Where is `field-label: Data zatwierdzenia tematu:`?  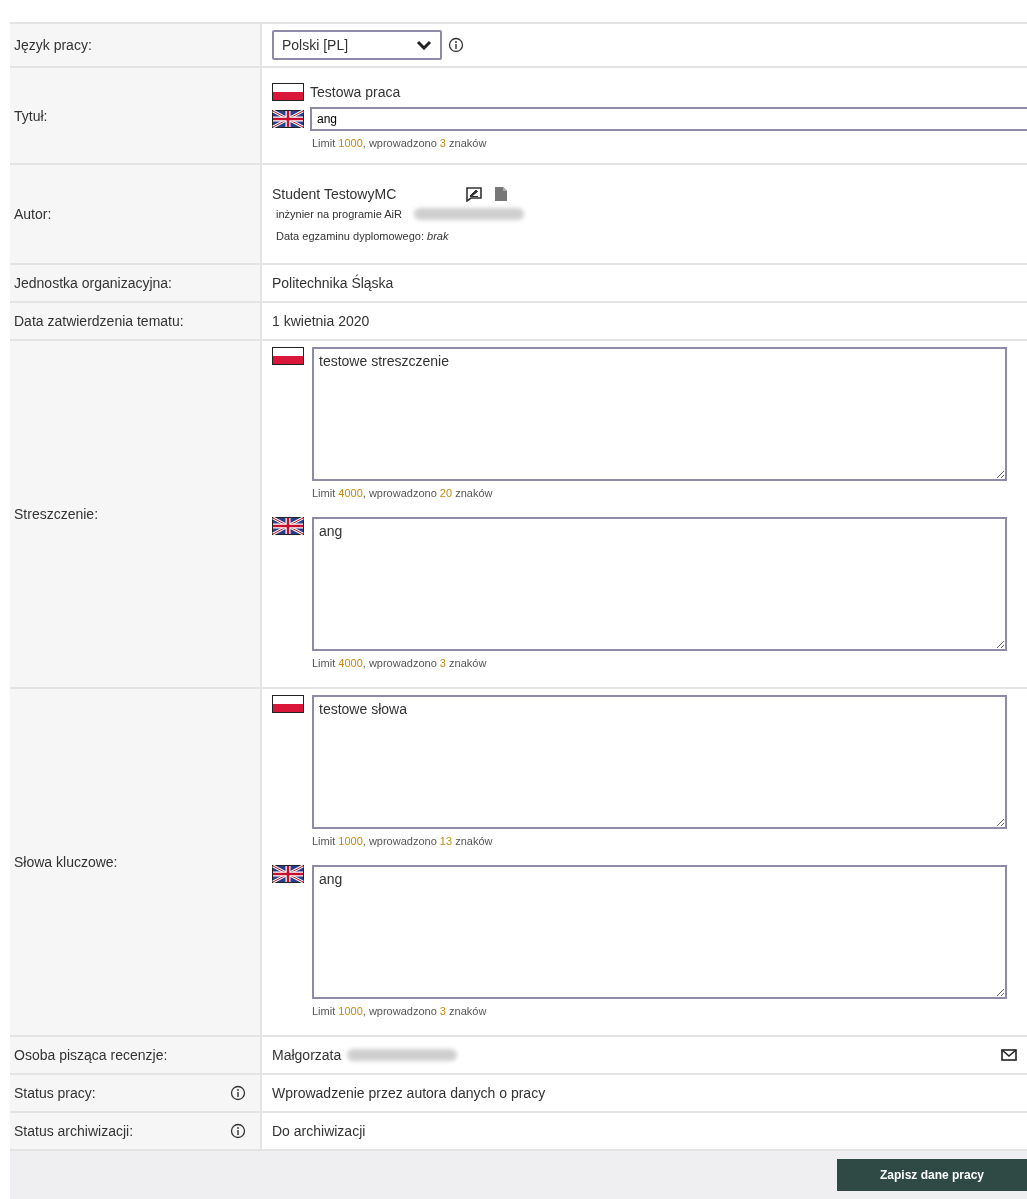 field-label: Data zatwierdzenia tematu: is located at coordinates (99, 321).